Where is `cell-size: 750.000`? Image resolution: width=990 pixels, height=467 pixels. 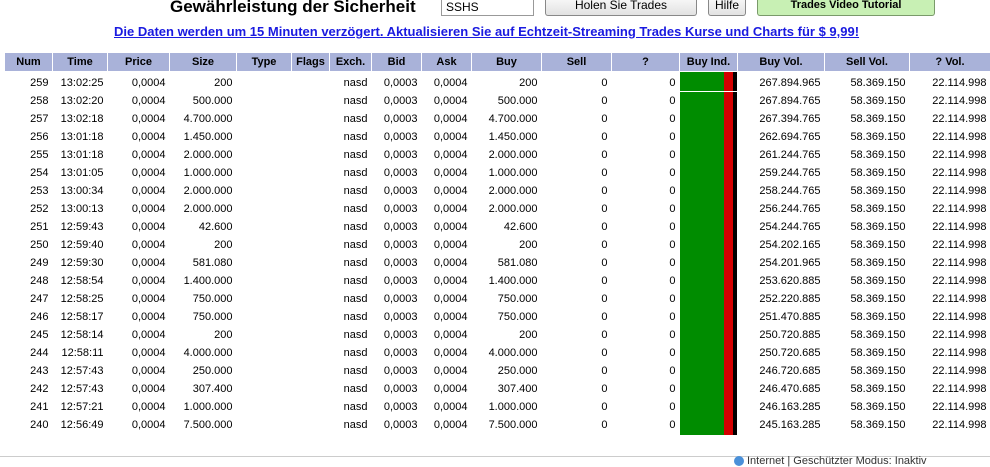
cell-size: 750.000 is located at coordinates (203, 317).